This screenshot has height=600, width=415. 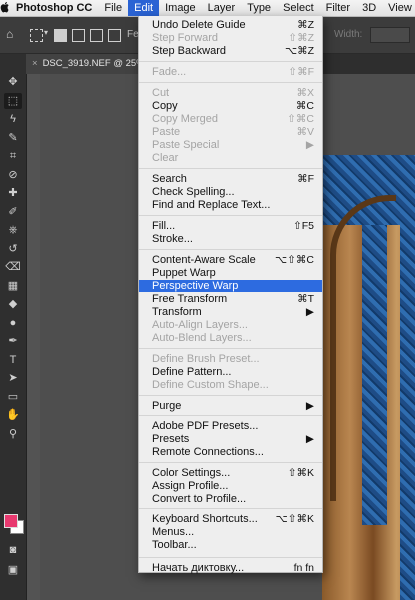 I want to click on menu-item-color-settings: Color Settings... ⇧⌘K, so click(x=230, y=473).